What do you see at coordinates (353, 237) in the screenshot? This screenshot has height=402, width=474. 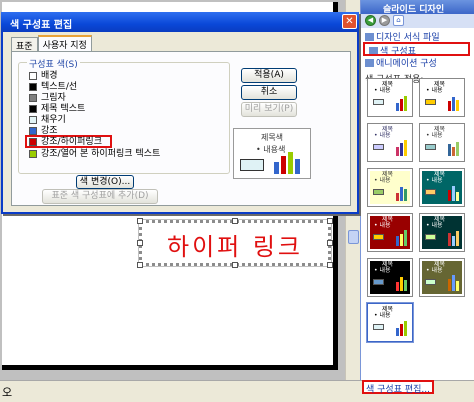 I see `scrollbar-thumb` at bounding box center [353, 237].